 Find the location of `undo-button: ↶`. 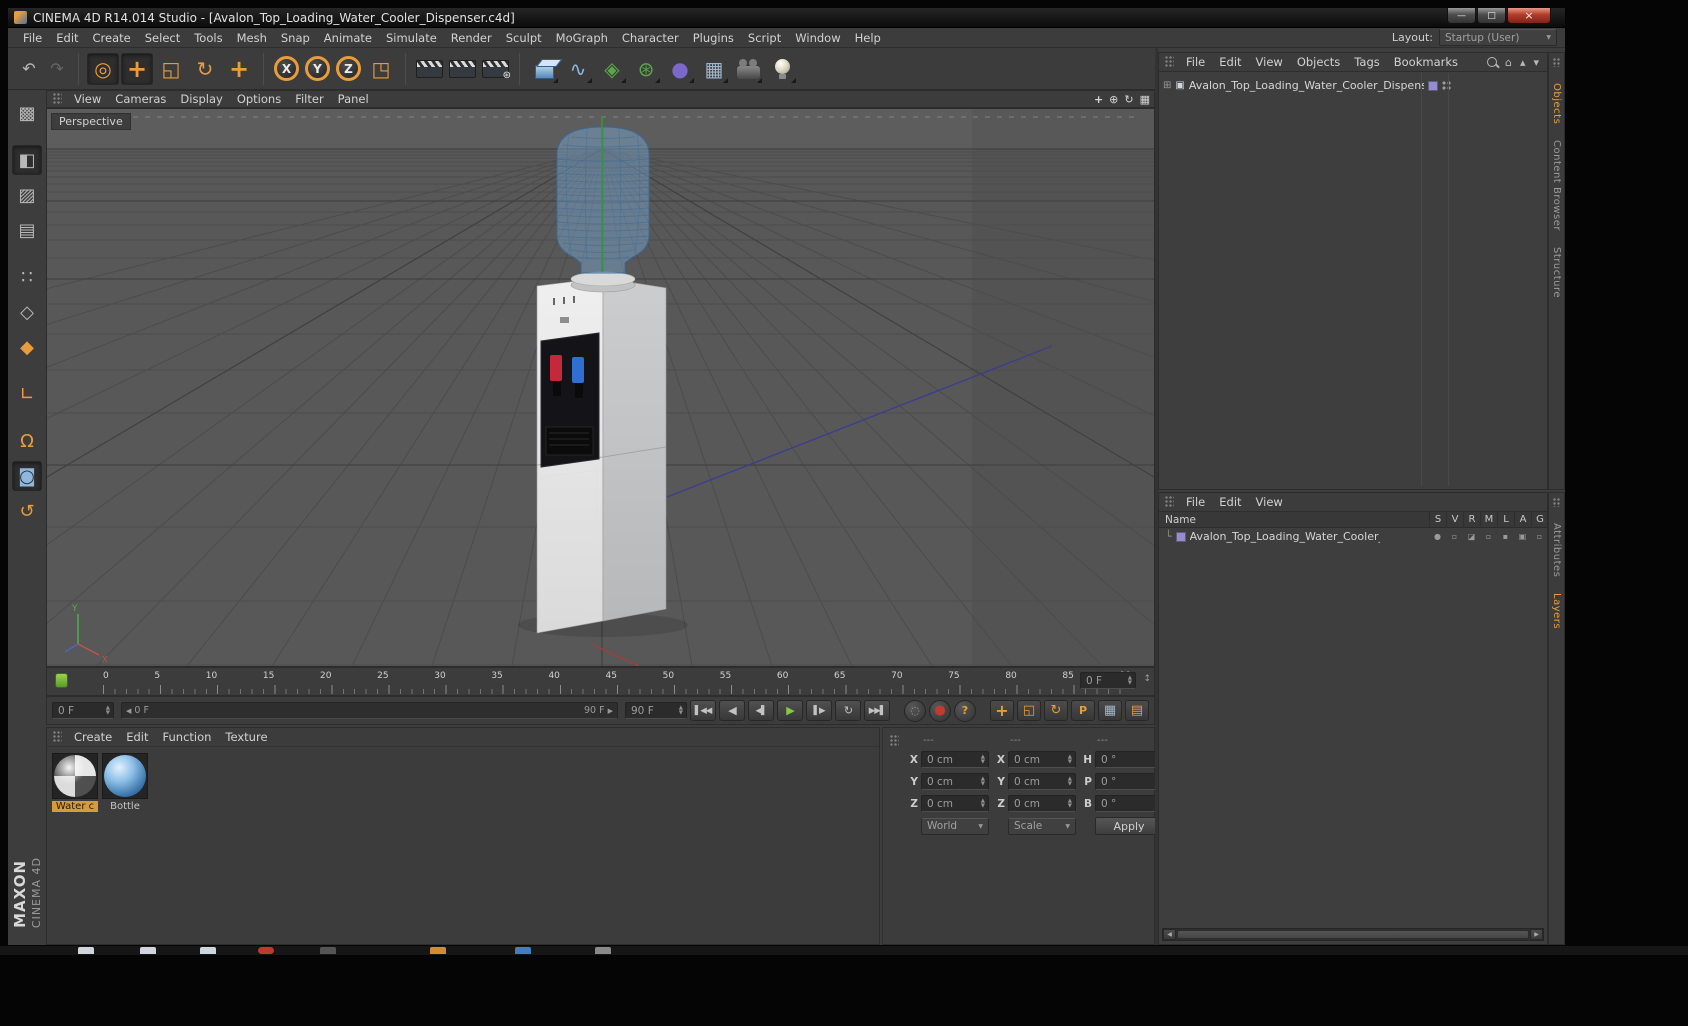

undo-button: ↶ is located at coordinates (29, 69).